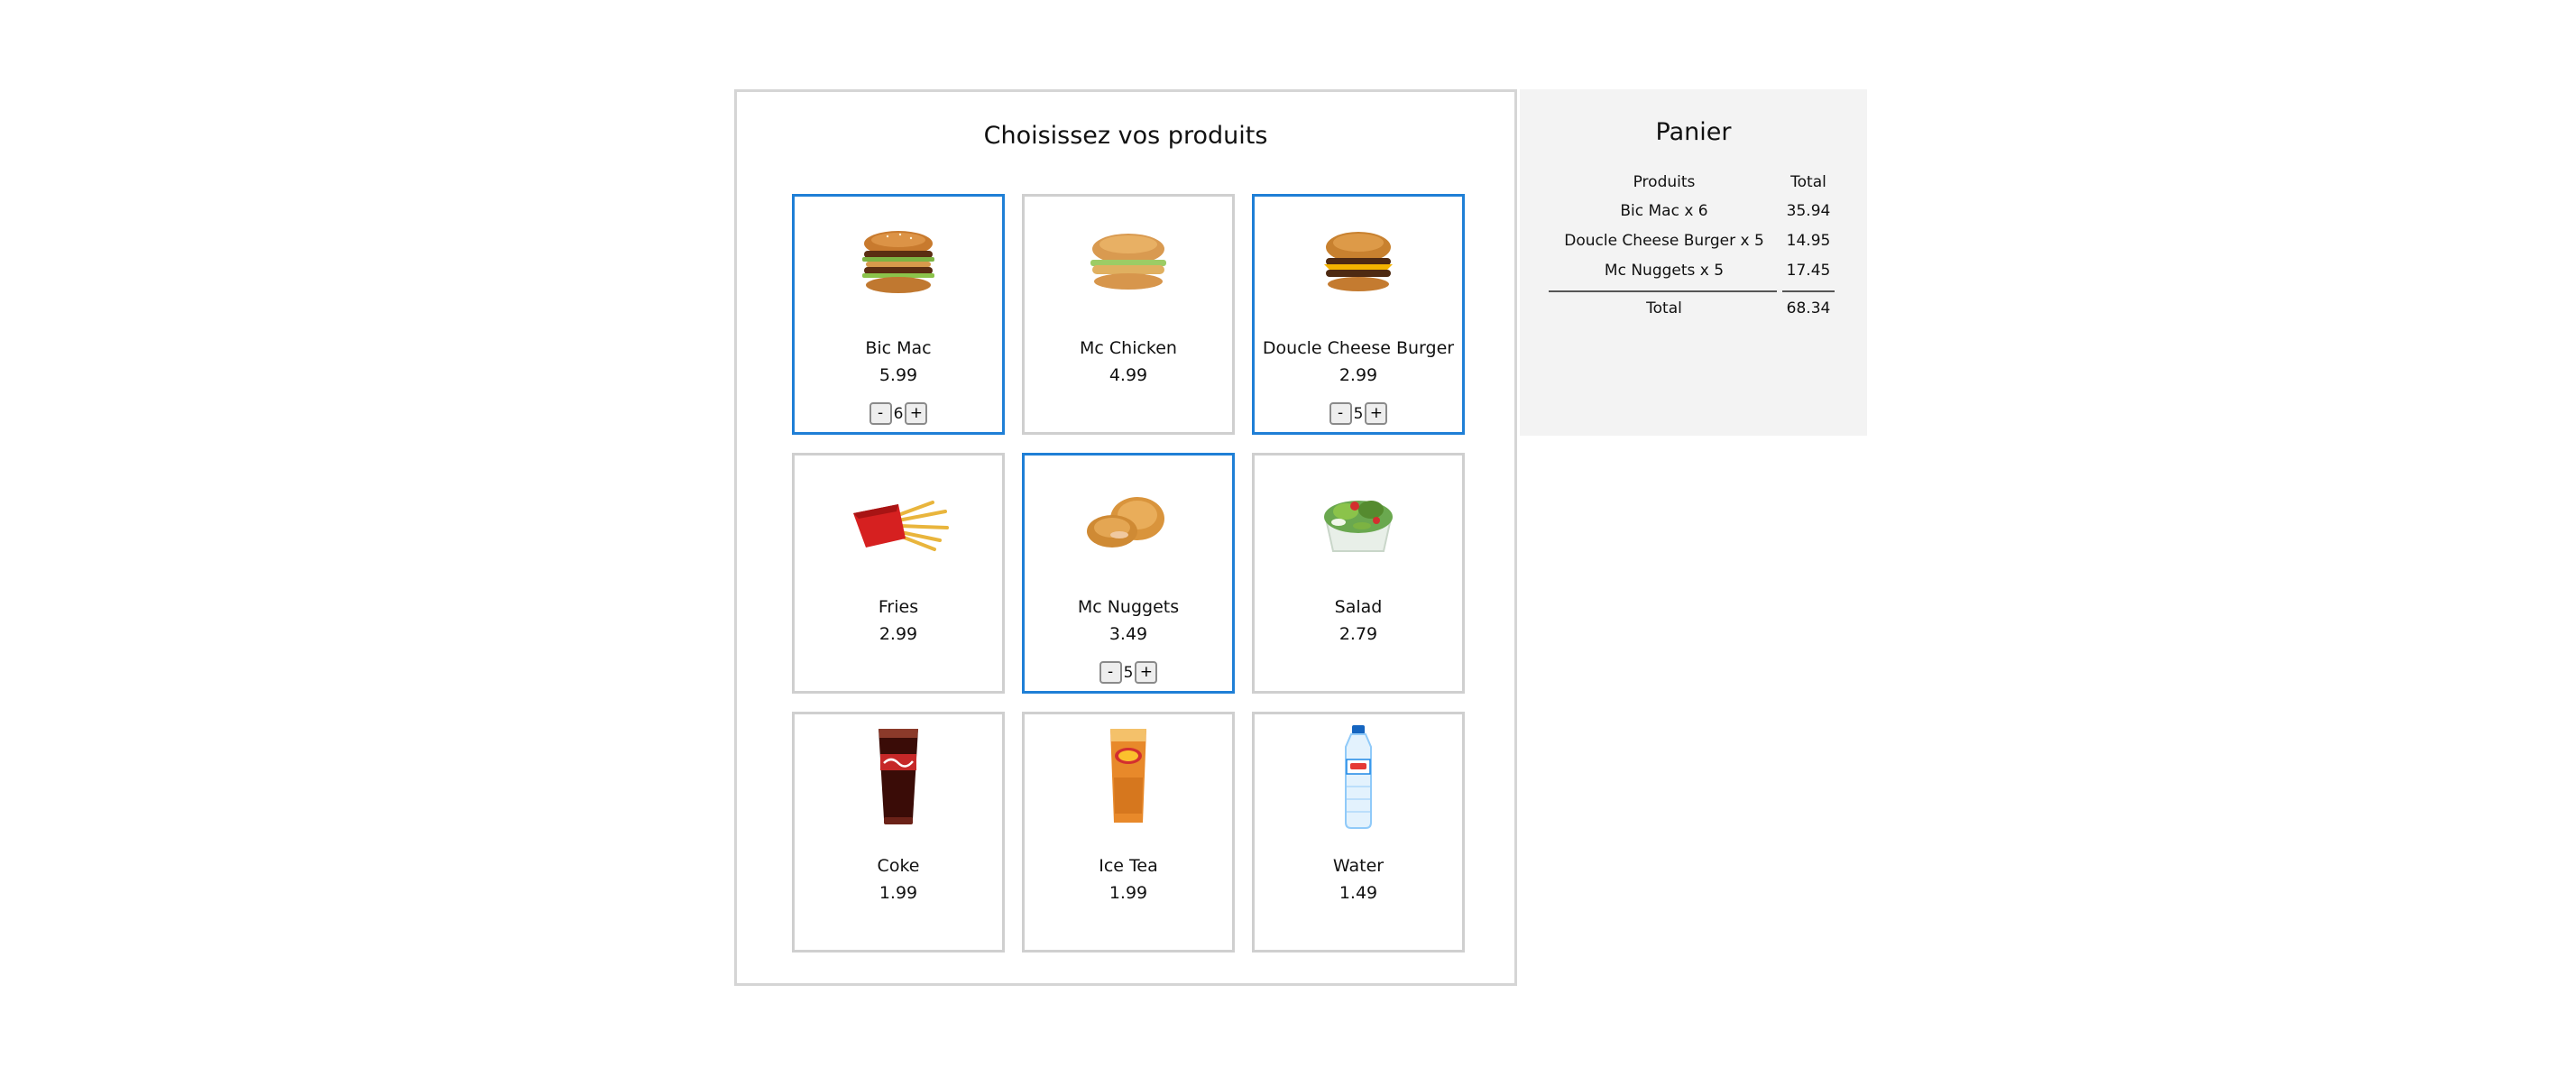 The height and width of the screenshot is (1086, 2576). I want to click on chicken-burger-icon, so click(1128, 263).